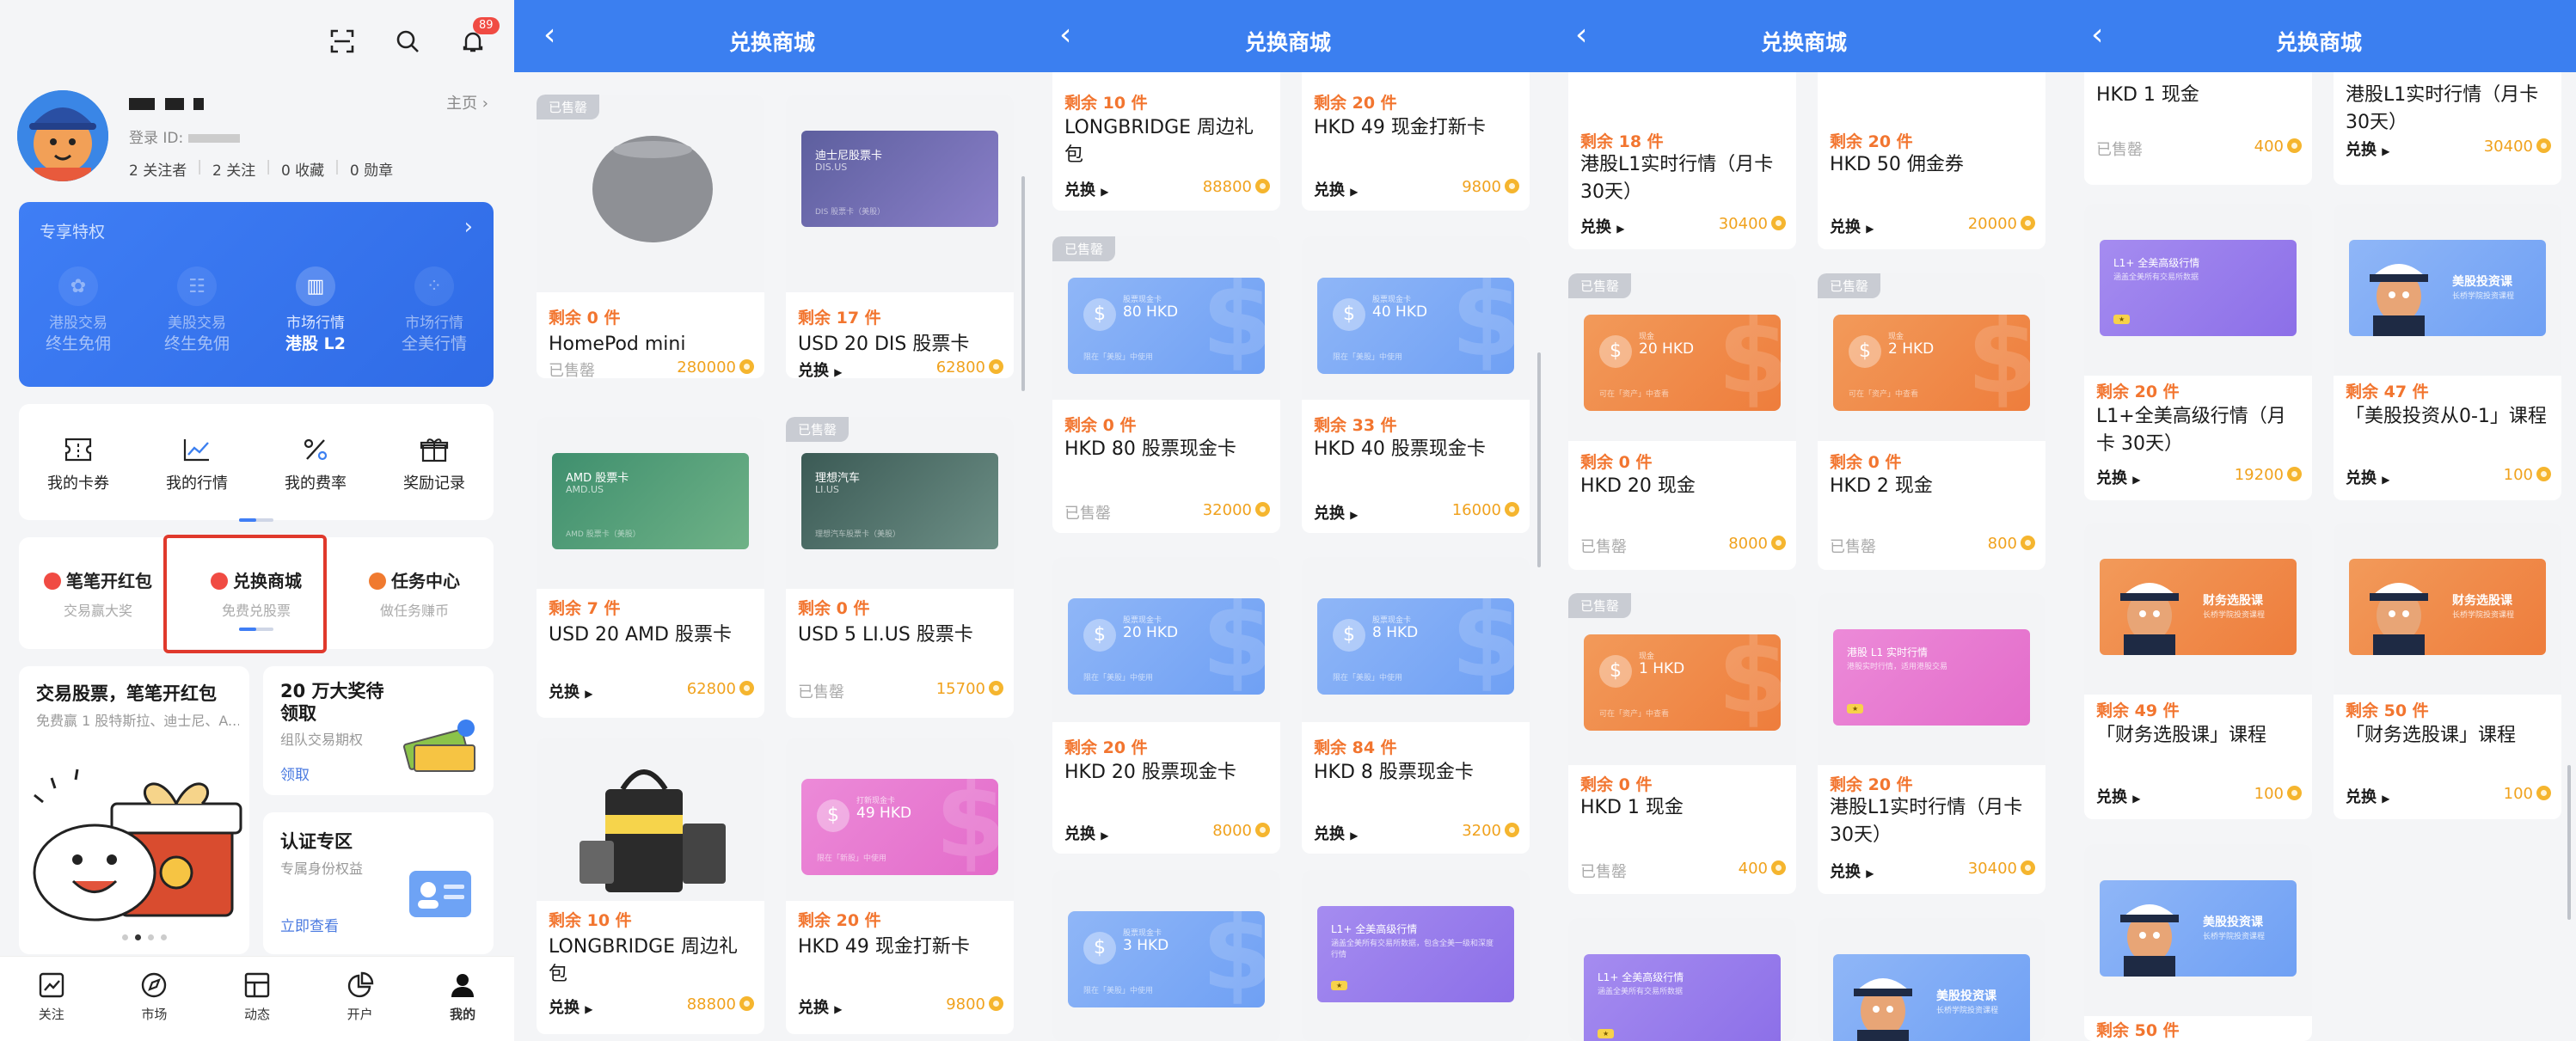 This screenshot has height=1041, width=2576. What do you see at coordinates (1233, 647) in the screenshot?
I see `dollar-watermark-icon: $` at bounding box center [1233, 647].